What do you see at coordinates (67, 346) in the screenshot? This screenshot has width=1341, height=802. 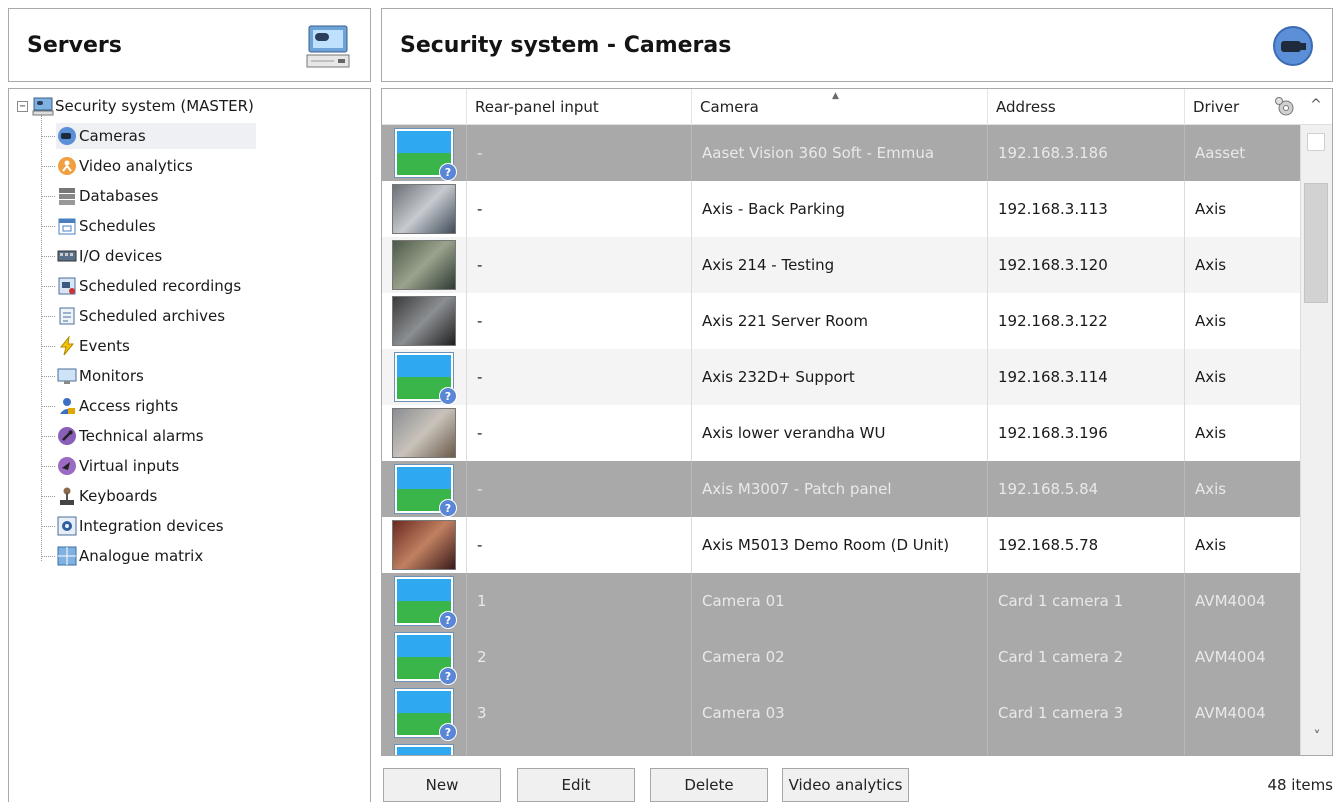 I see `lightning-icon` at bounding box center [67, 346].